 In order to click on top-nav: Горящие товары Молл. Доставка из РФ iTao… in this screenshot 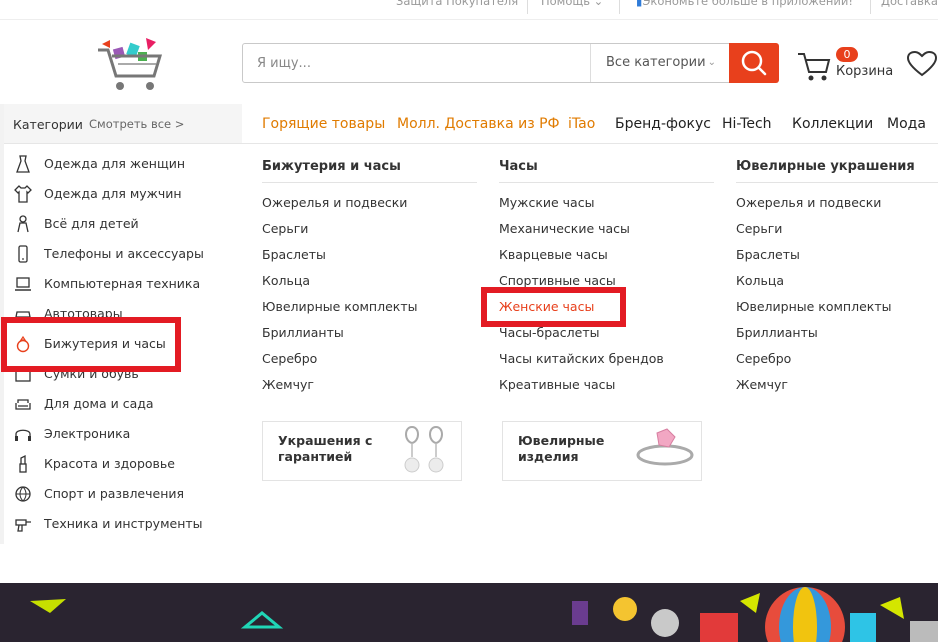, I will do `click(590, 124)`.